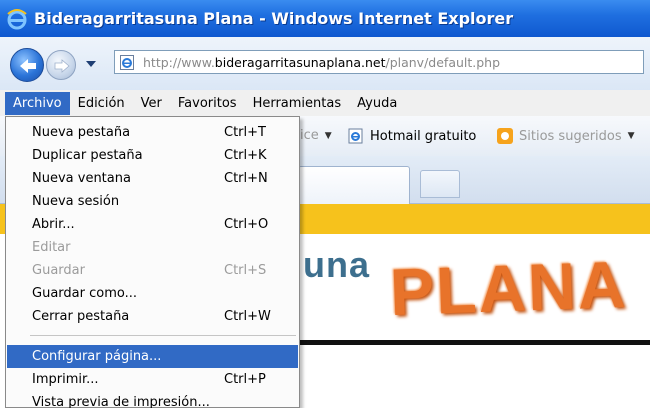 Image resolution: width=650 pixels, height=408 pixels. What do you see at coordinates (152, 224) in the screenshot?
I see `menu-item-abrir: Abrir... Ctrl+O` at bounding box center [152, 224].